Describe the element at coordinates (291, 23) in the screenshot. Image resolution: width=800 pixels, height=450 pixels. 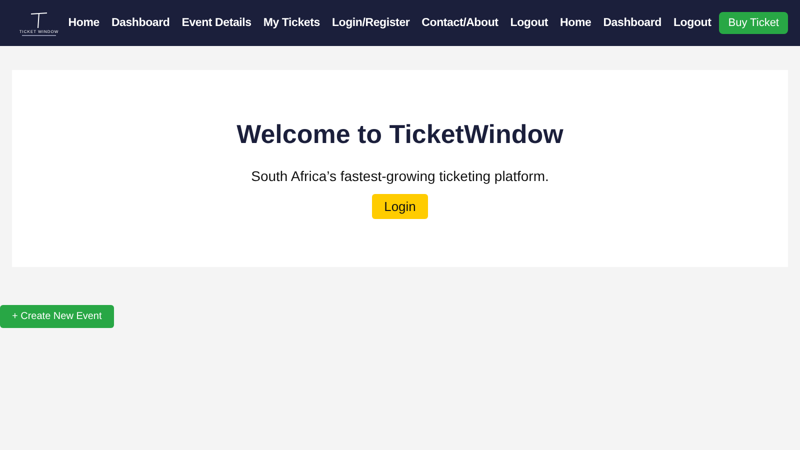
I see `nav-link: My Tickets` at that location.